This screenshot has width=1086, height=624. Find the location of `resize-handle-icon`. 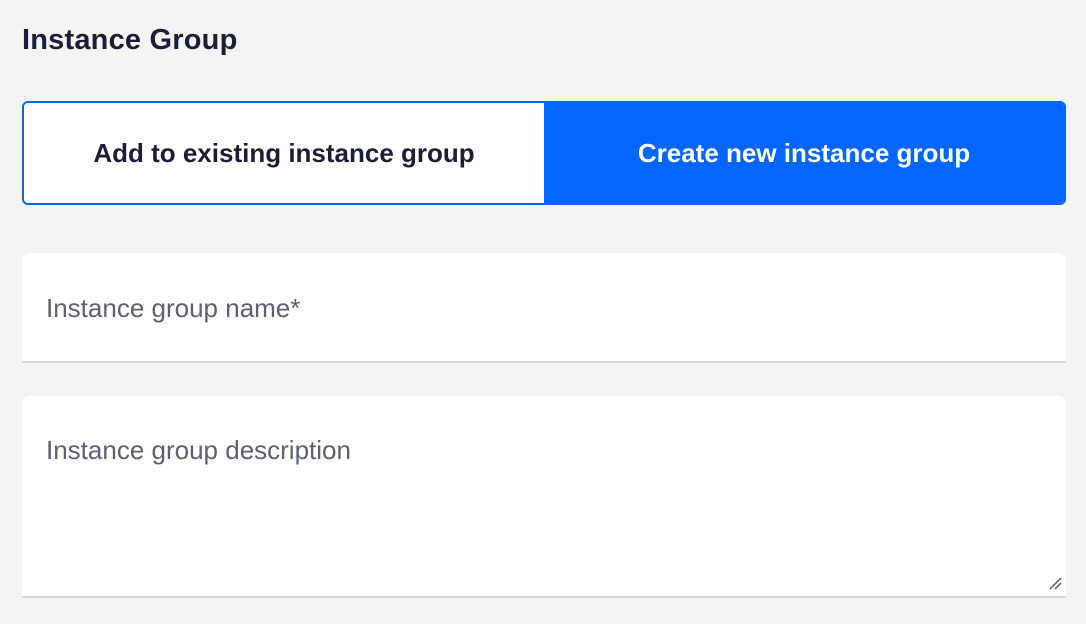

resize-handle-icon is located at coordinates (1055, 583).